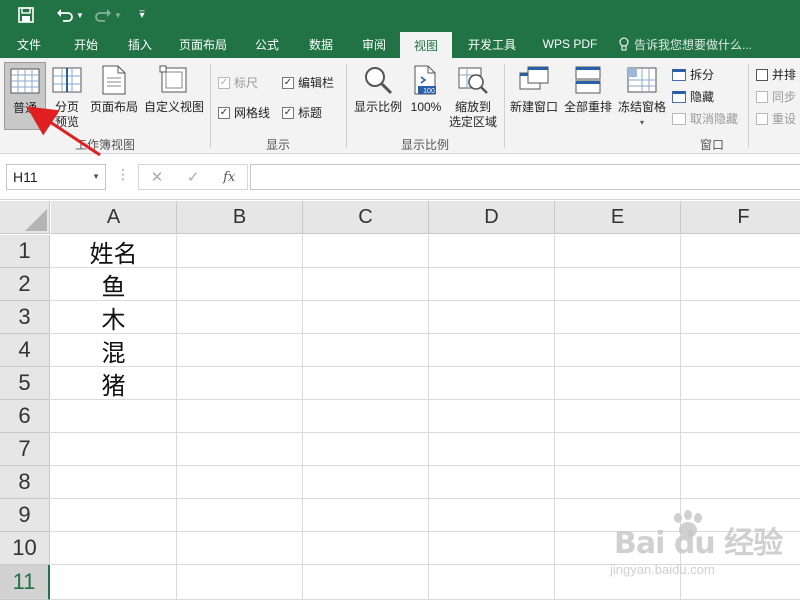 Image resolution: width=800 pixels, height=600 pixels. What do you see at coordinates (238, 82) in the screenshot?
I see `ruler-checkbox: ✓ 标尺` at bounding box center [238, 82].